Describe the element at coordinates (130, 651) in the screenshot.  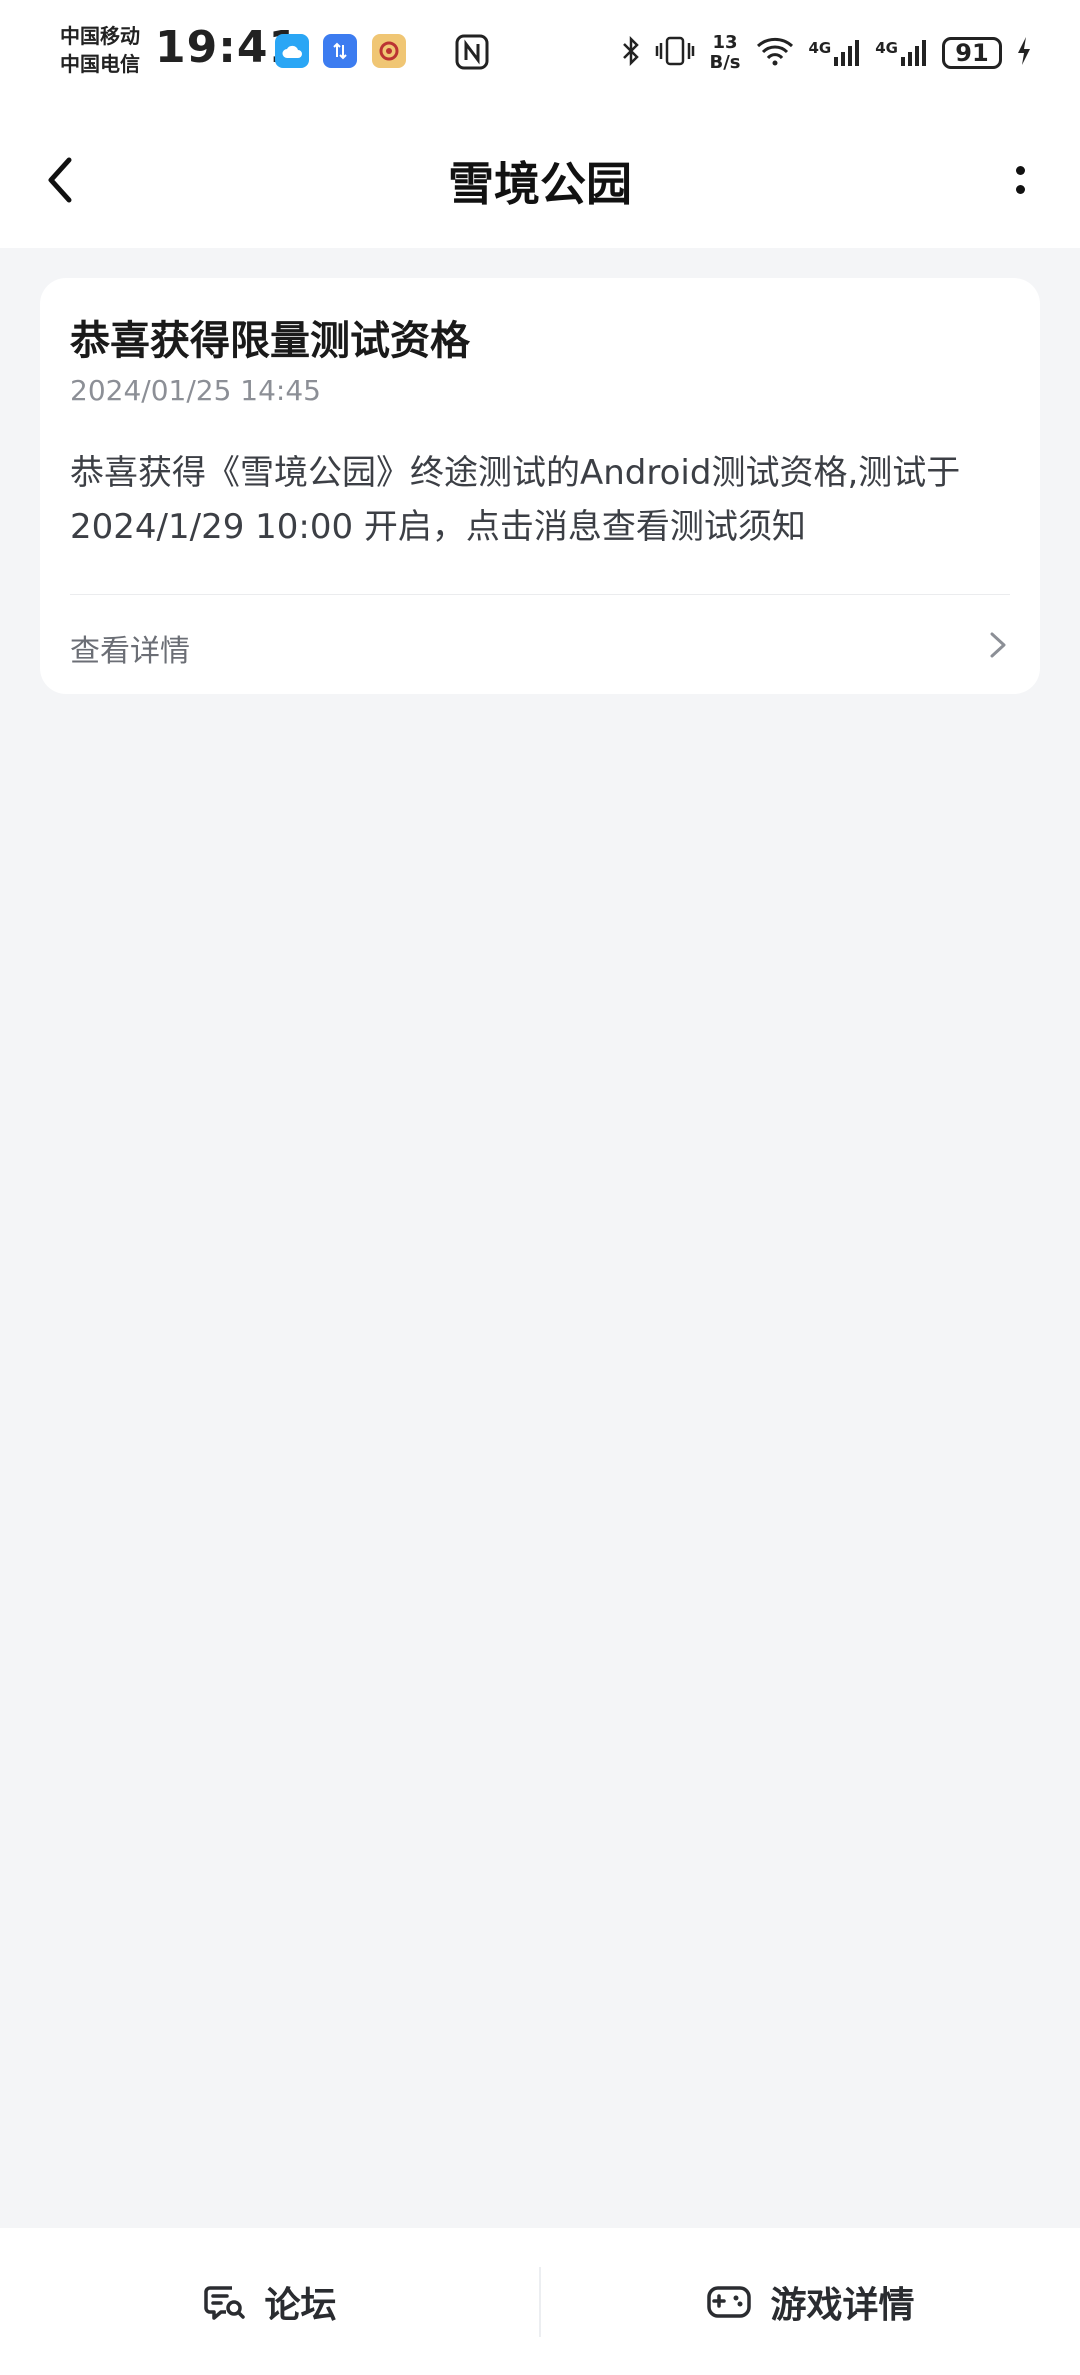
I see `view-details-label: 查看详情` at that location.